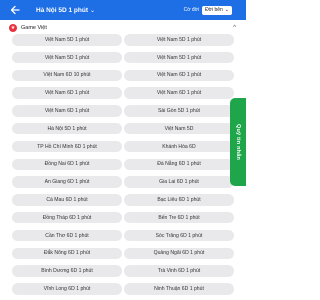 The width and height of the screenshot is (320, 300). I want to click on game-item: Khánh Hòa 6D, so click(179, 146).